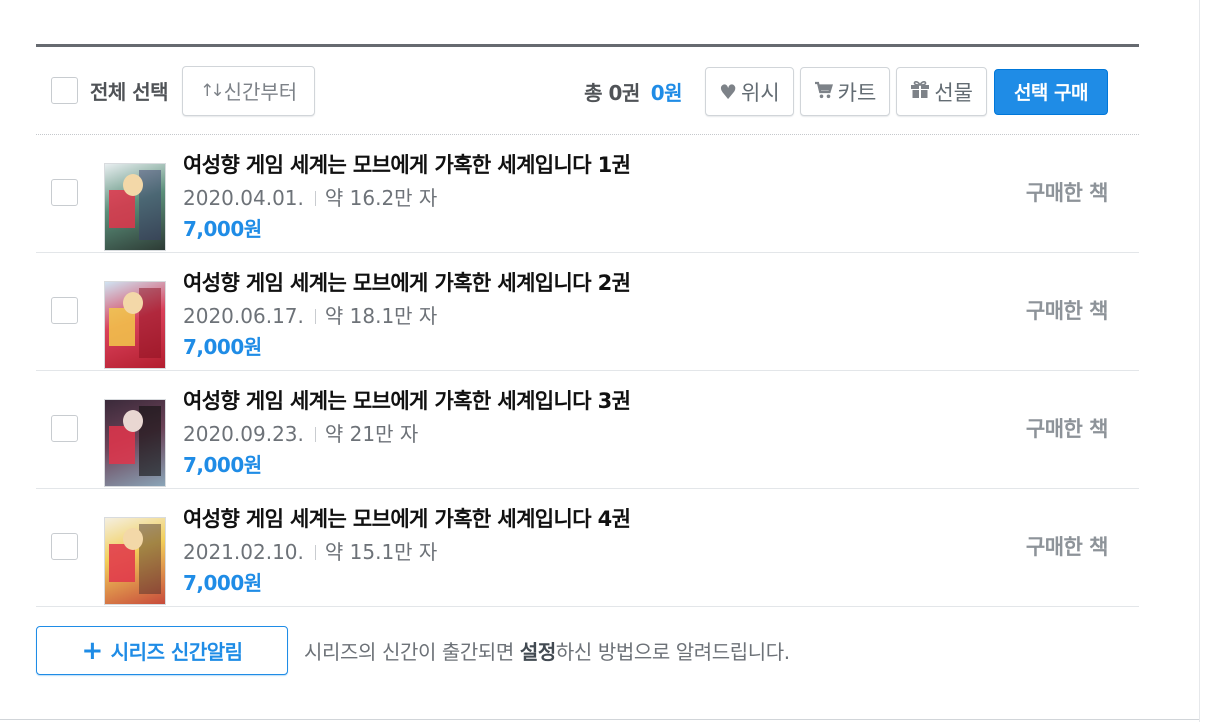  What do you see at coordinates (92, 650) in the screenshot?
I see `plus-icon: +` at bounding box center [92, 650].